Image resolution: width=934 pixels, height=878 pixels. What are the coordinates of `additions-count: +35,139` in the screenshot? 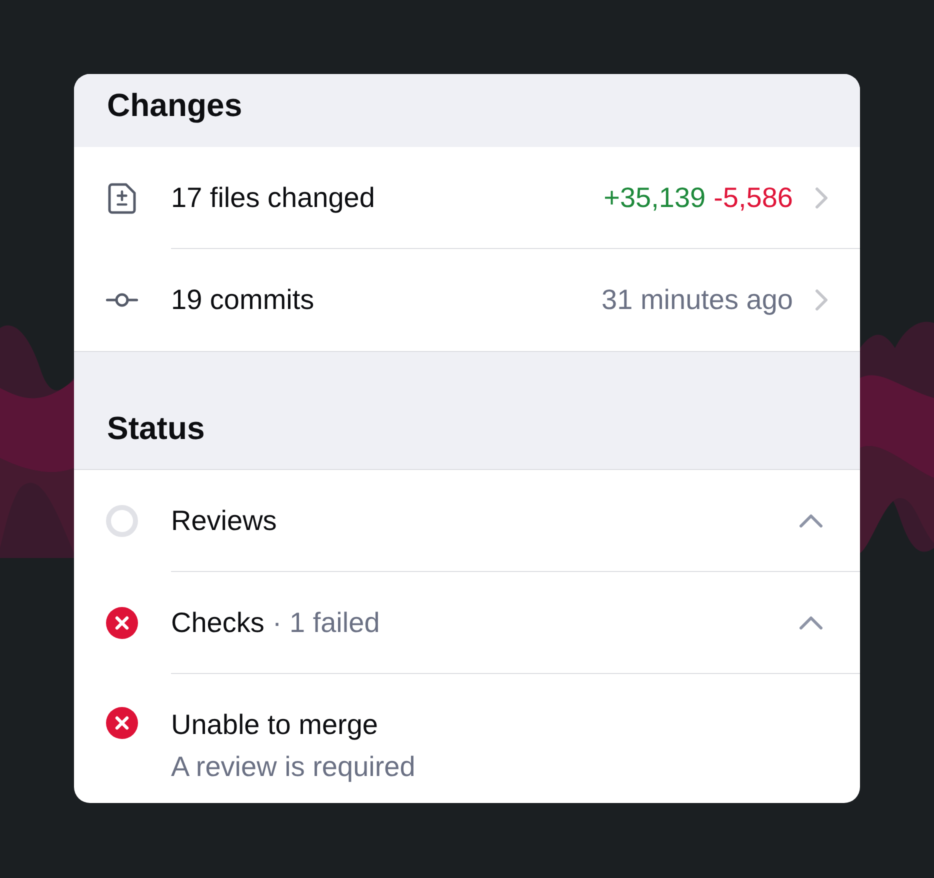 It's located at (655, 197).